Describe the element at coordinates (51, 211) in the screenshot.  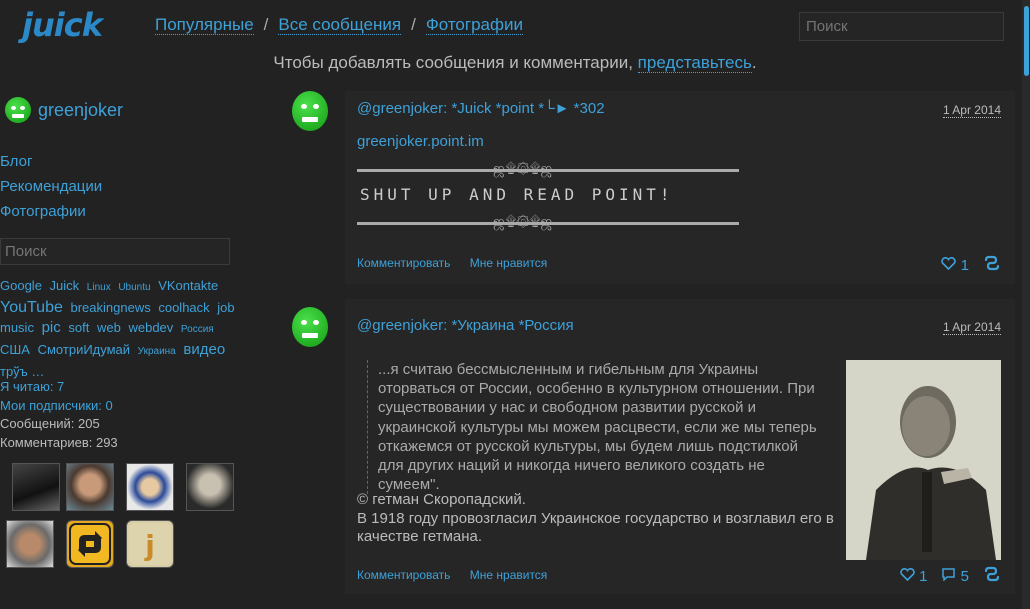
I see `sidebar-item-photos: Фотографии` at that location.